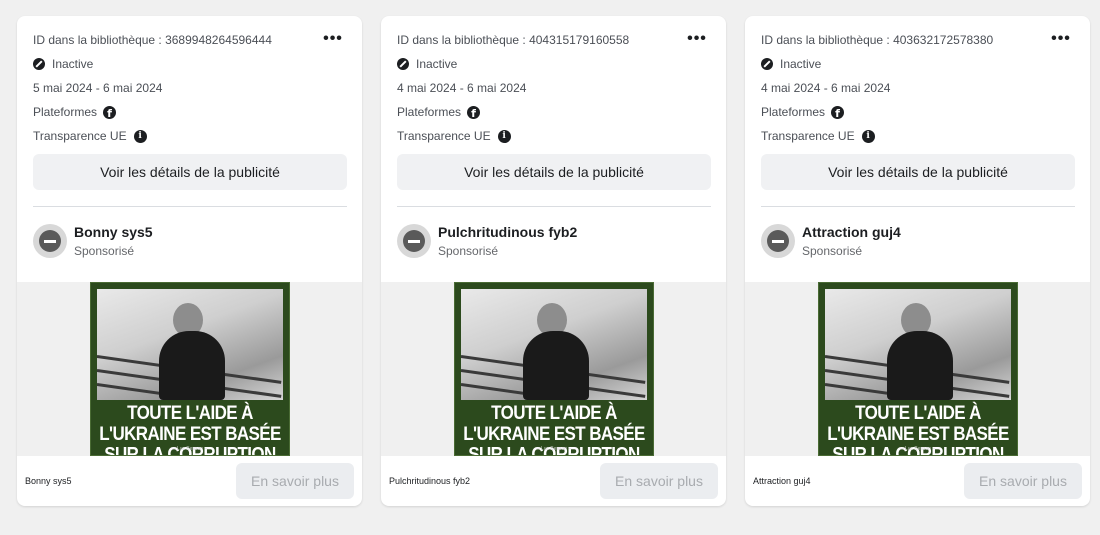 Image resolution: width=1100 pixels, height=535 pixels. I want to click on footer-page-name: Attraction guj4, so click(782, 481).